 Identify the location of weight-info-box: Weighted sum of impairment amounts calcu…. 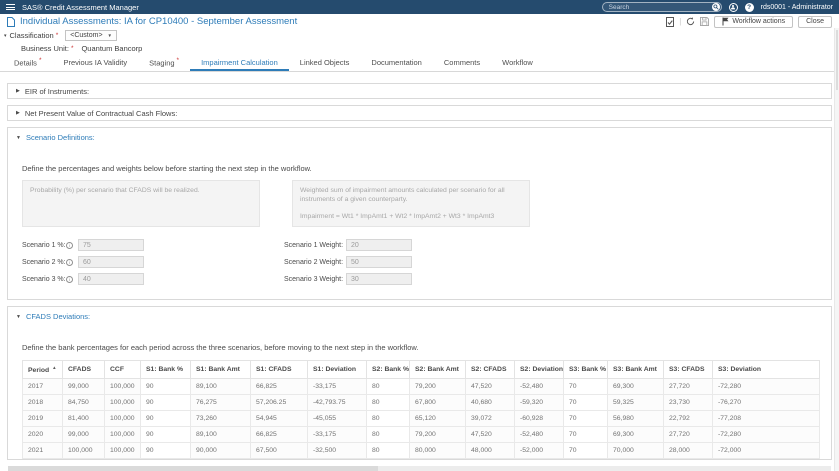
(411, 203).